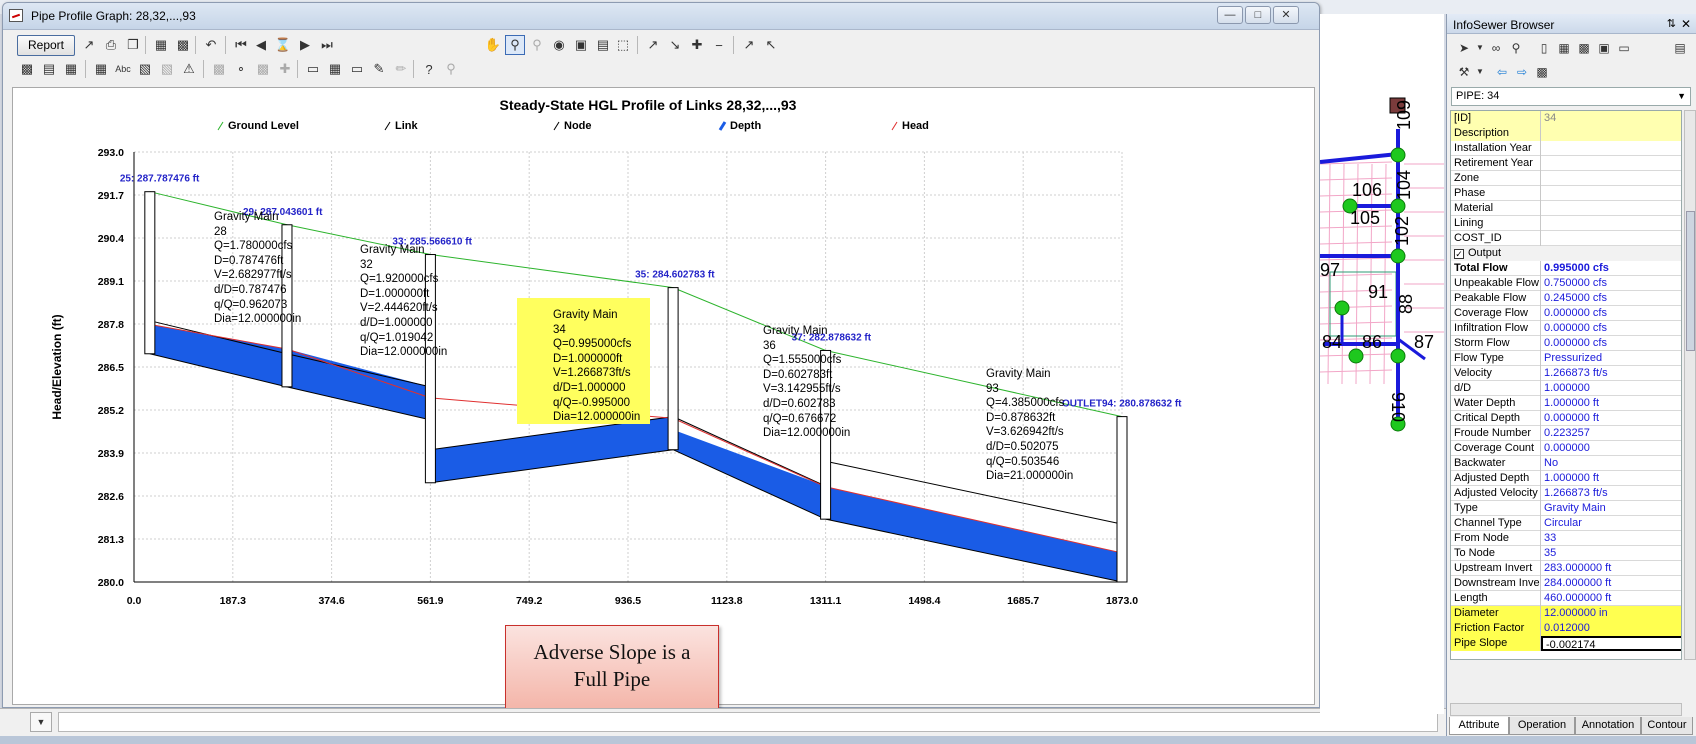  Describe the element at coordinates (719, 45) in the screenshot. I see `axis-minus-icon: −` at that location.